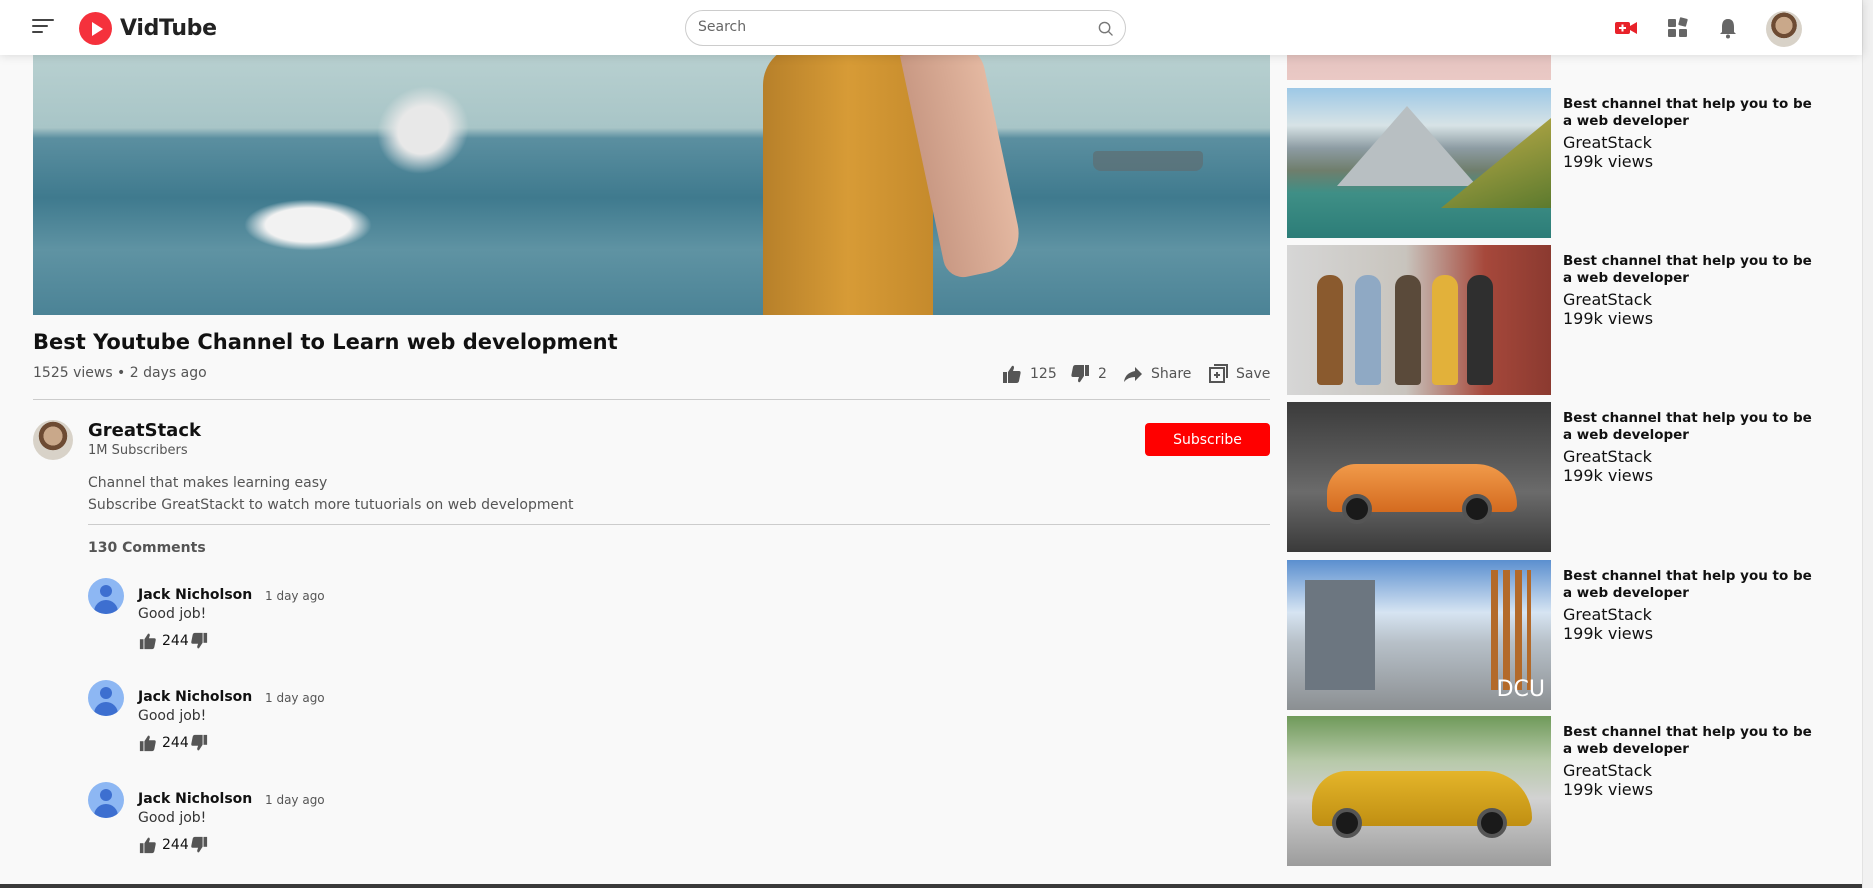 The width and height of the screenshot is (1873, 888). What do you see at coordinates (1678, 28) in the screenshot?
I see `apps-icon` at bounding box center [1678, 28].